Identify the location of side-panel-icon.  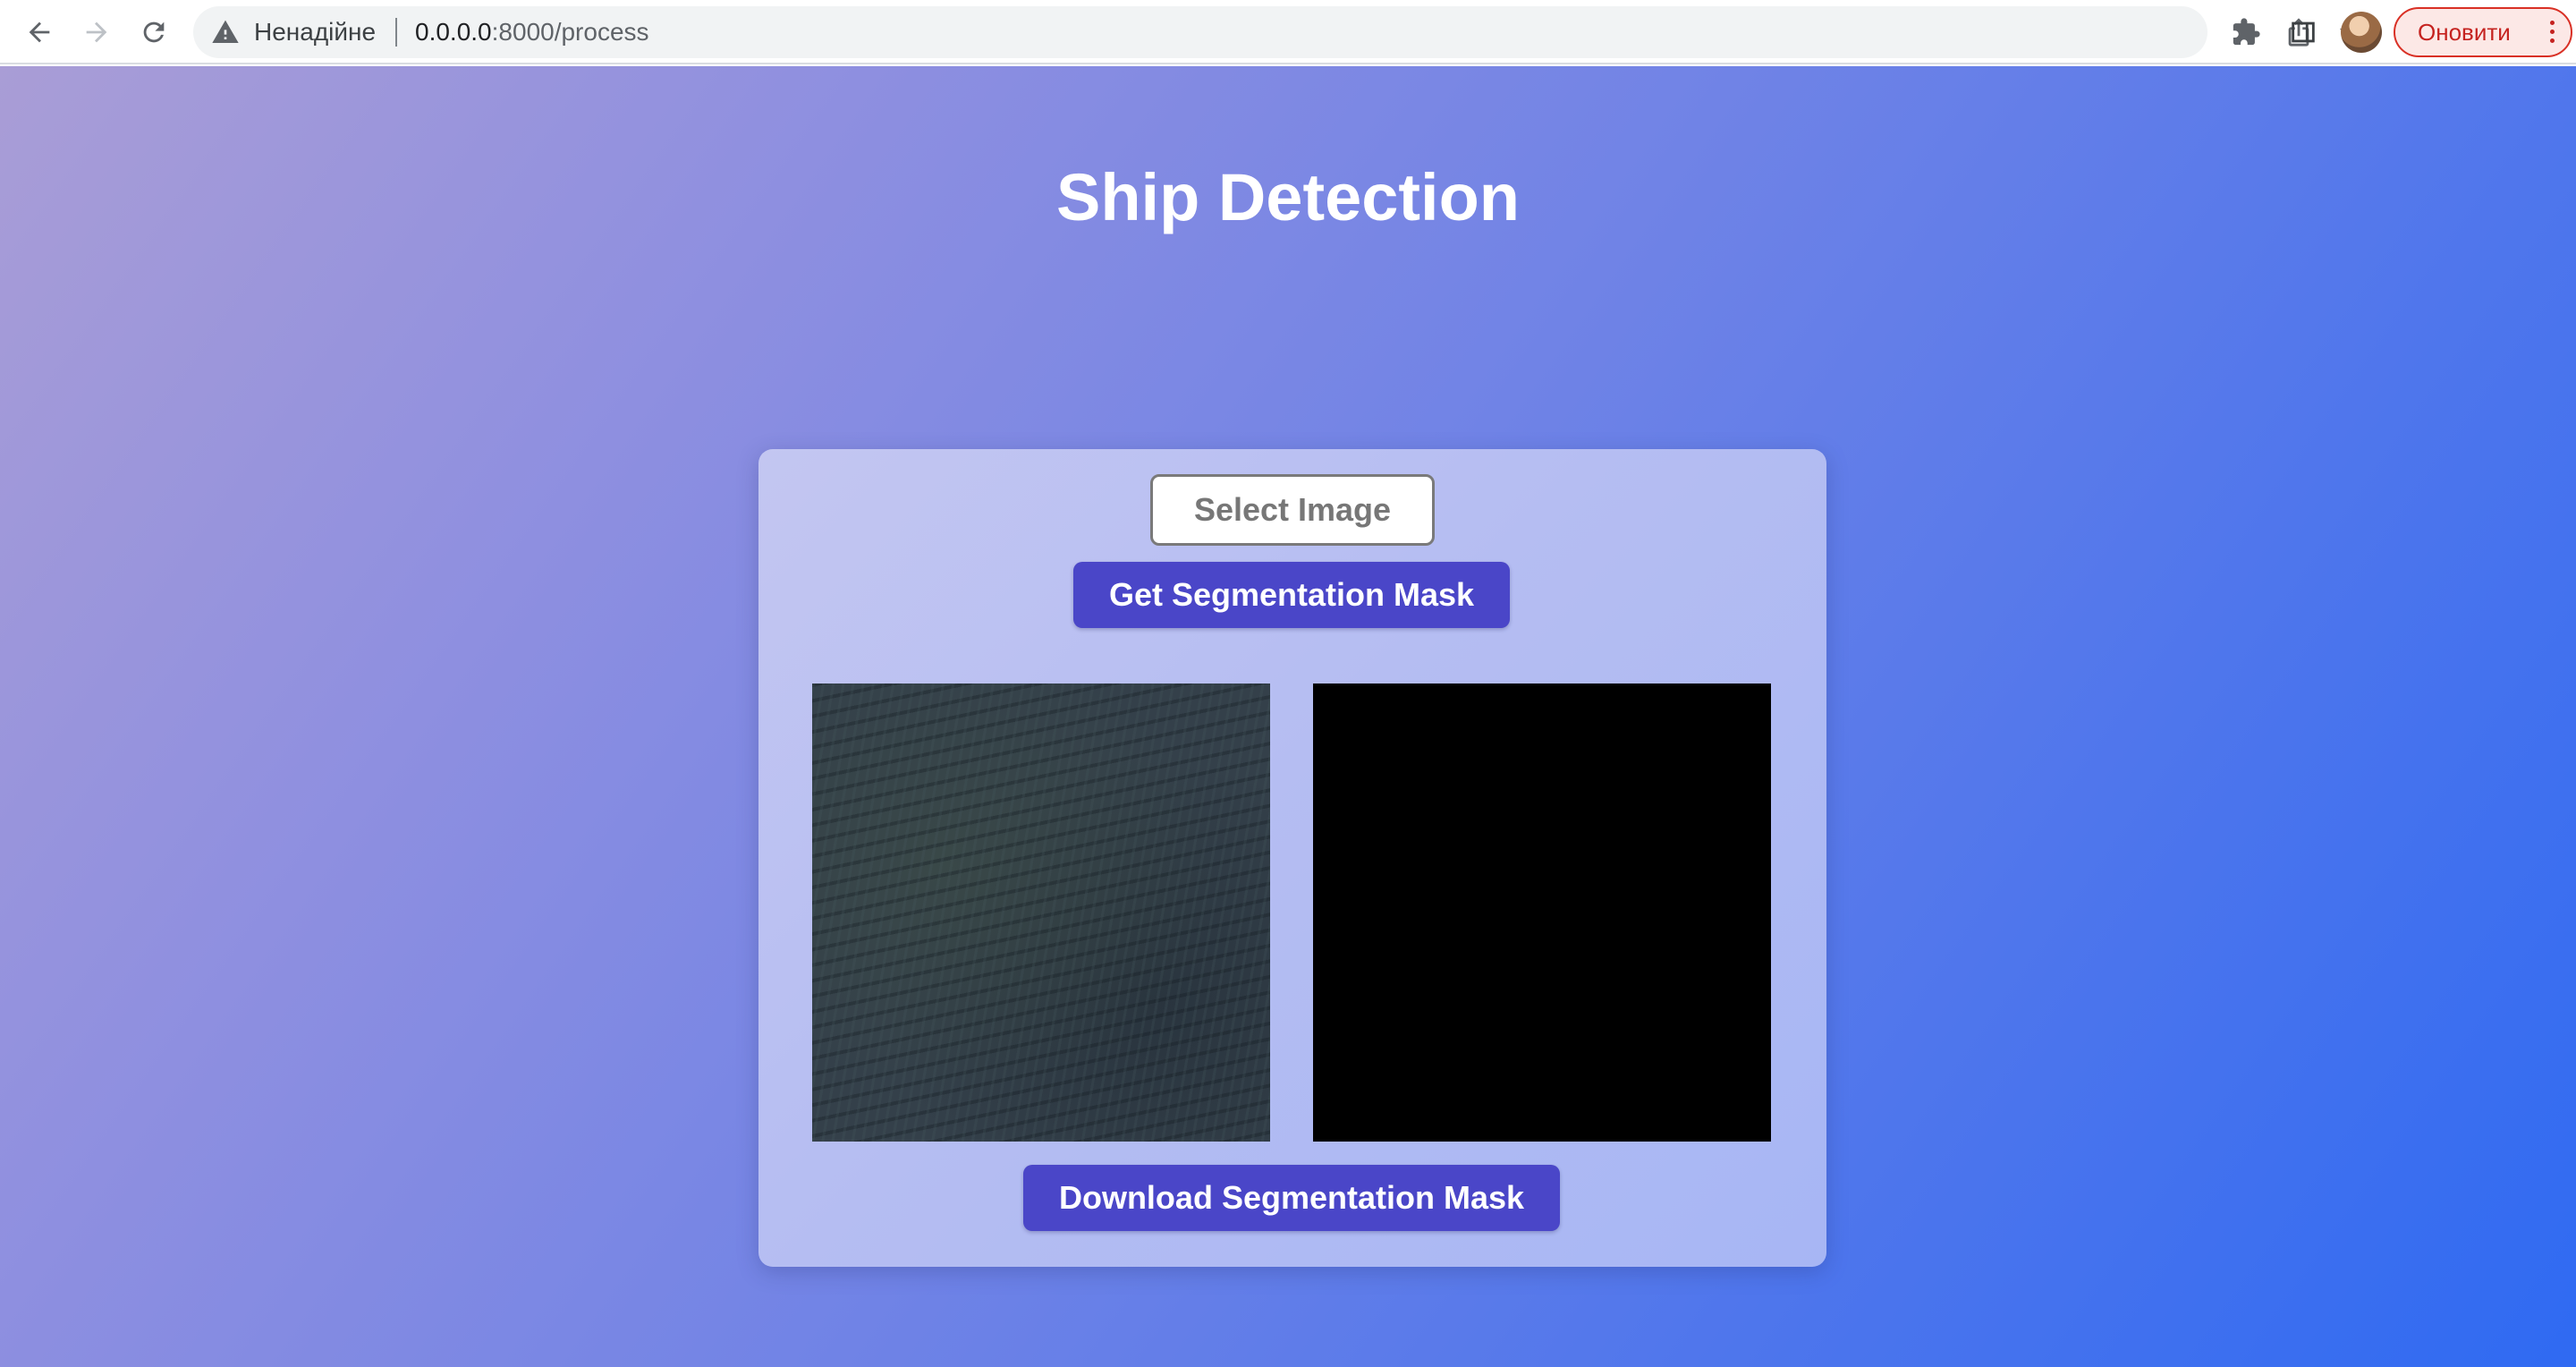
(2303, 32).